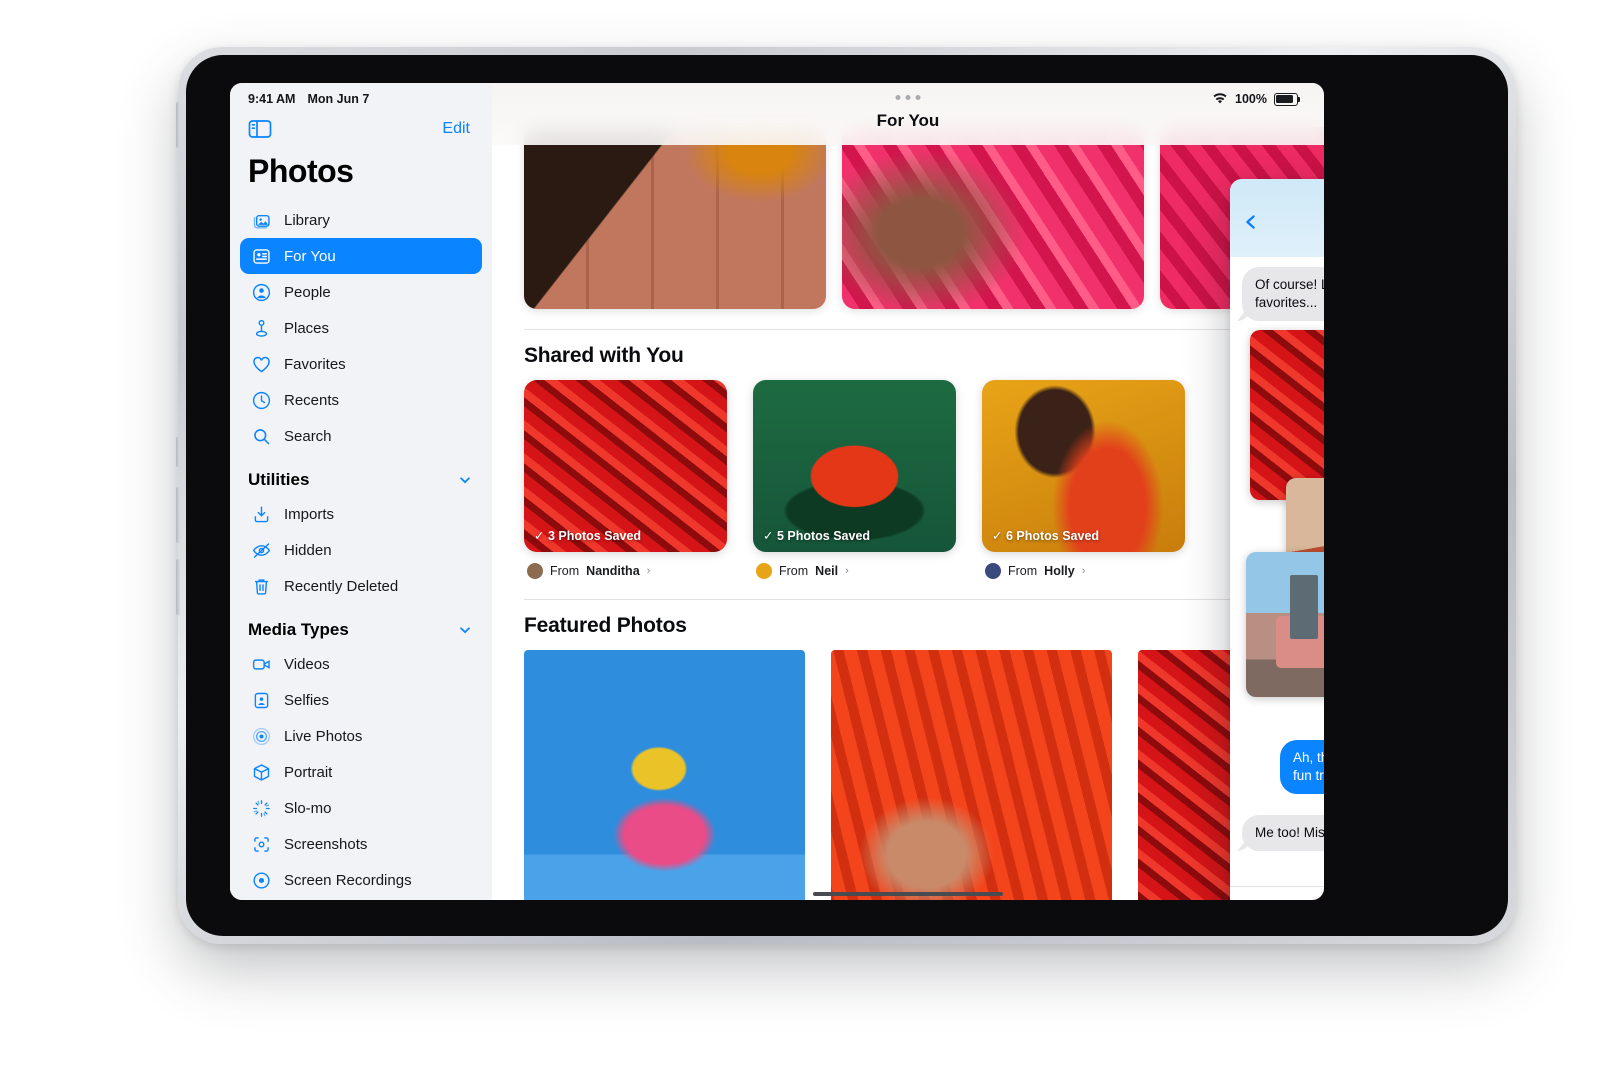  Describe the element at coordinates (1287, 415) in the screenshot. I see `message-photo-chili` at that location.